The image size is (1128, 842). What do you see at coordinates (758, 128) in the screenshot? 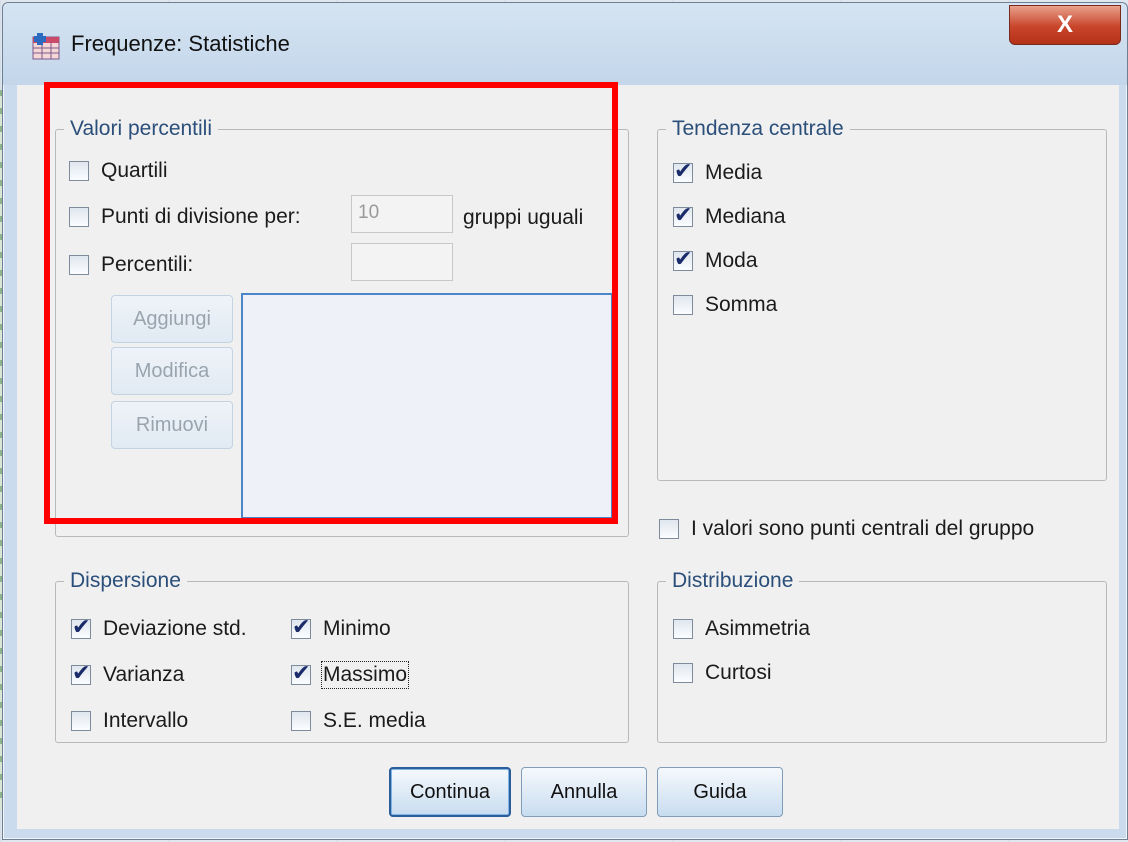
I see `tendenza-centrale-legend: Tendenza centrale` at bounding box center [758, 128].